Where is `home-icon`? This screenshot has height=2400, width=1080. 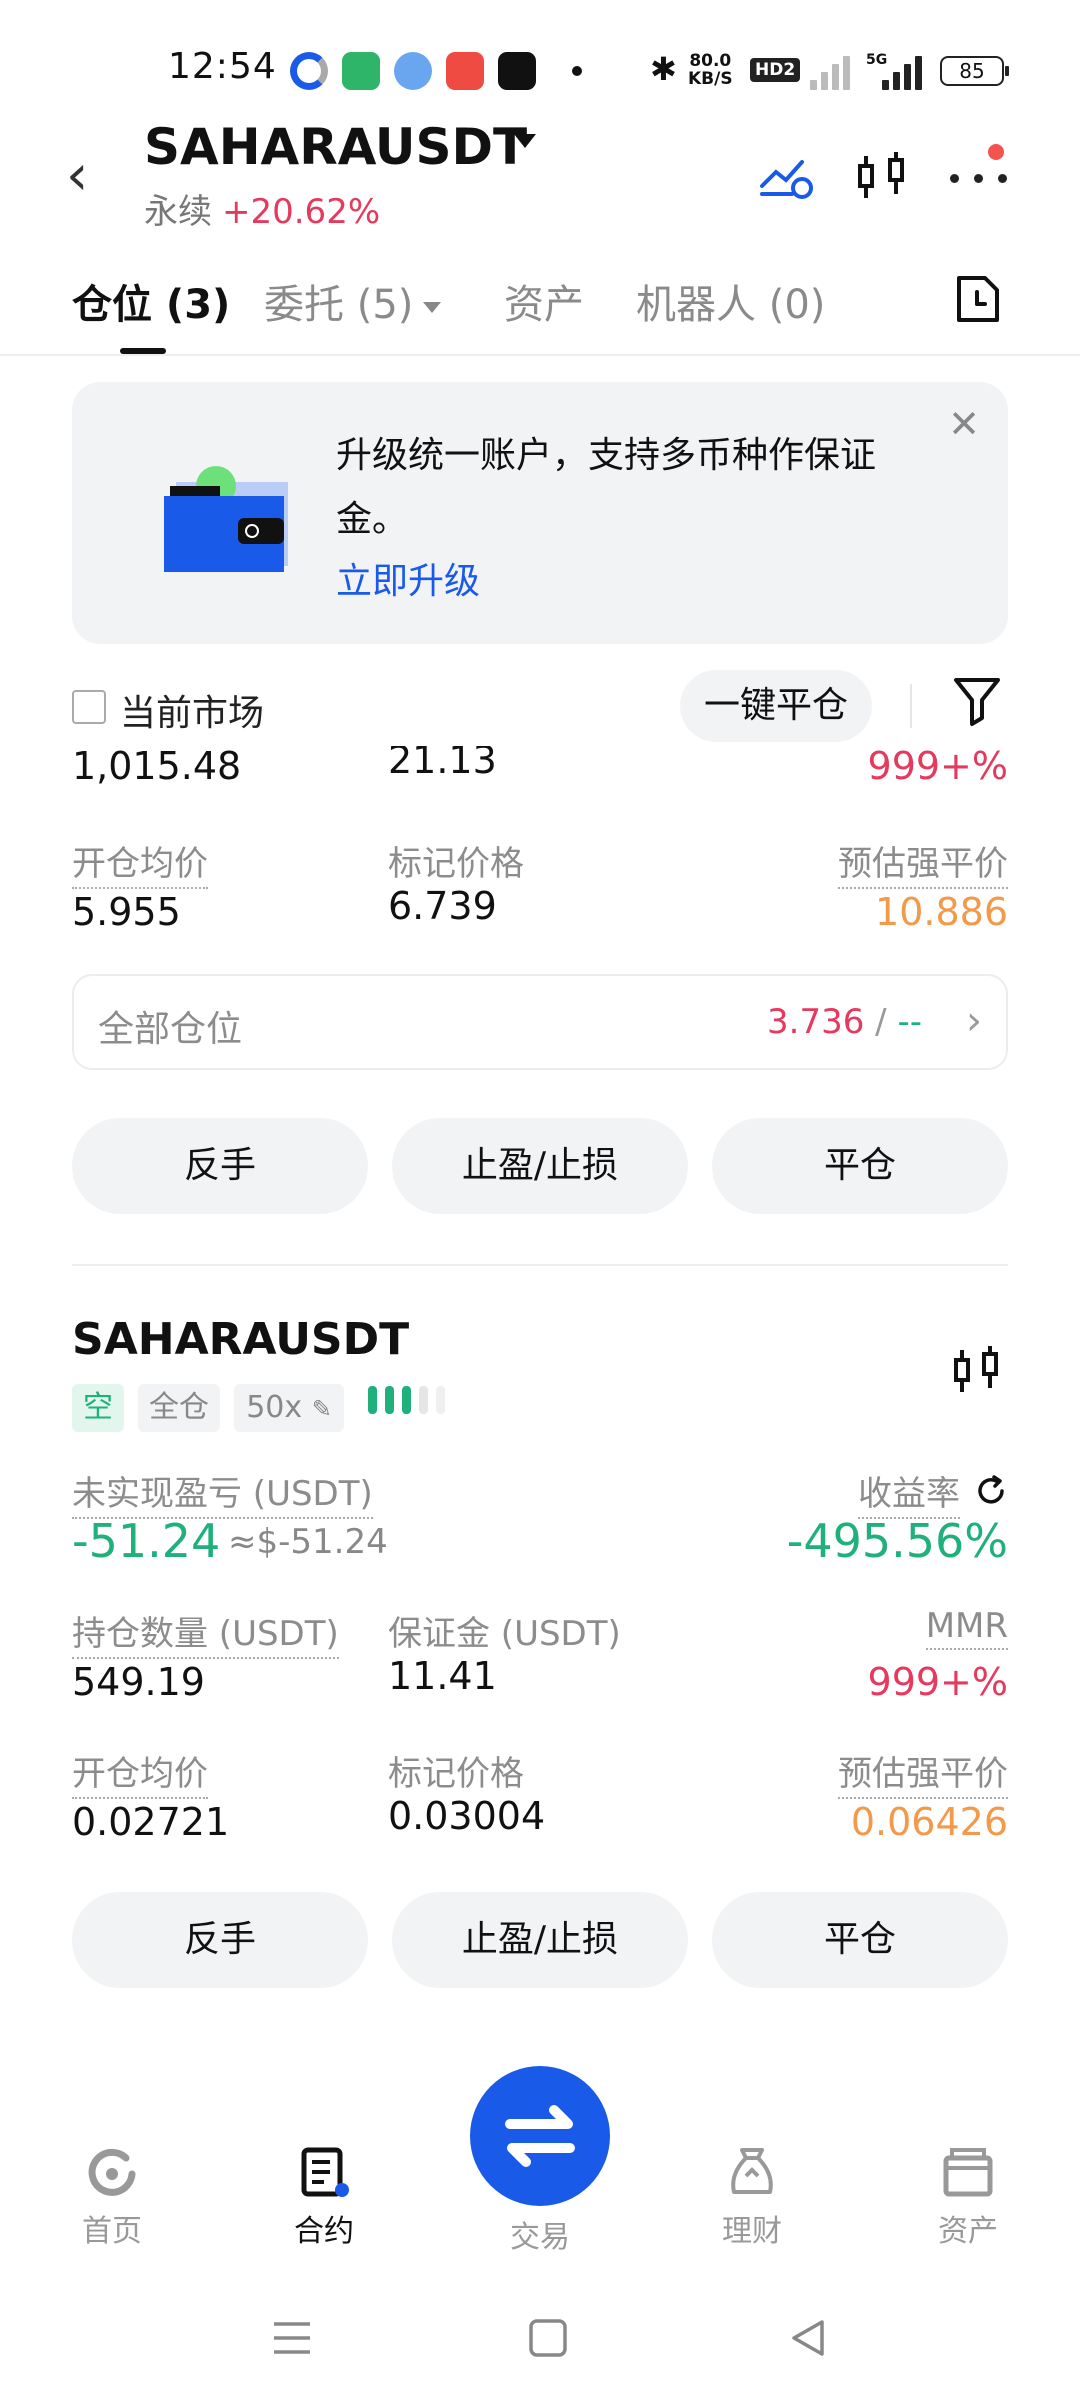 home-icon is located at coordinates (112, 2172).